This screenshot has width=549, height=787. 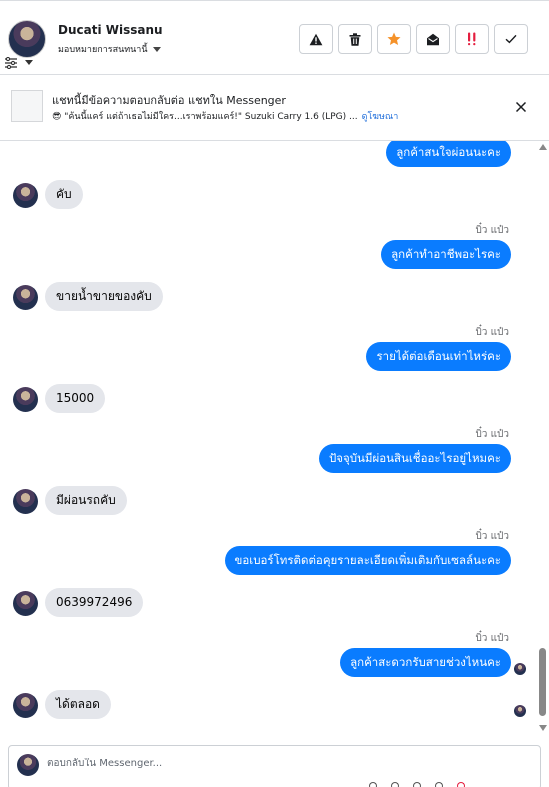 What do you see at coordinates (521, 107) in the screenshot?
I see `close-icon` at bounding box center [521, 107].